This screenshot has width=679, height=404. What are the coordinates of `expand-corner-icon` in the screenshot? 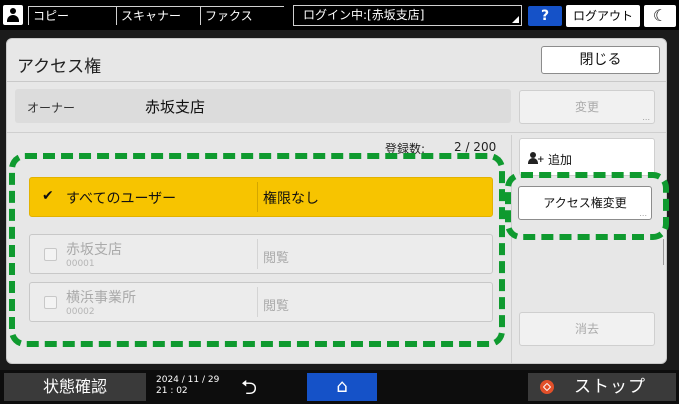 It's located at (515, 19).